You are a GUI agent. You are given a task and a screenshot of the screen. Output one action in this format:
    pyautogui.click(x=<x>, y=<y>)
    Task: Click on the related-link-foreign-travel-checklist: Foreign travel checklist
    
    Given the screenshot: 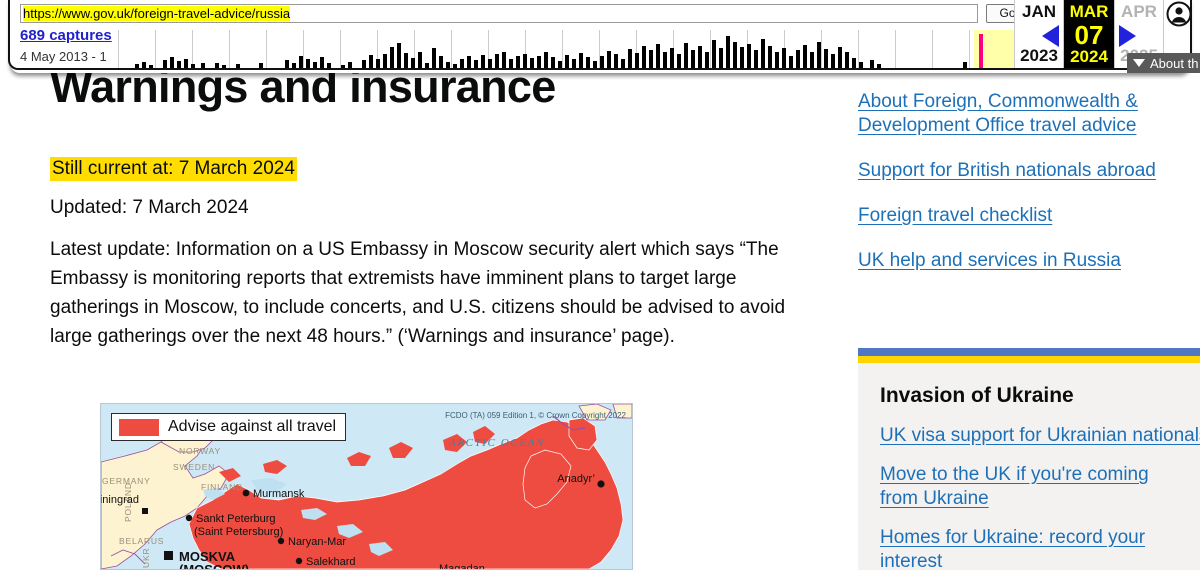 What is the action you would take?
    pyautogui.click(x=955, y=215)
    